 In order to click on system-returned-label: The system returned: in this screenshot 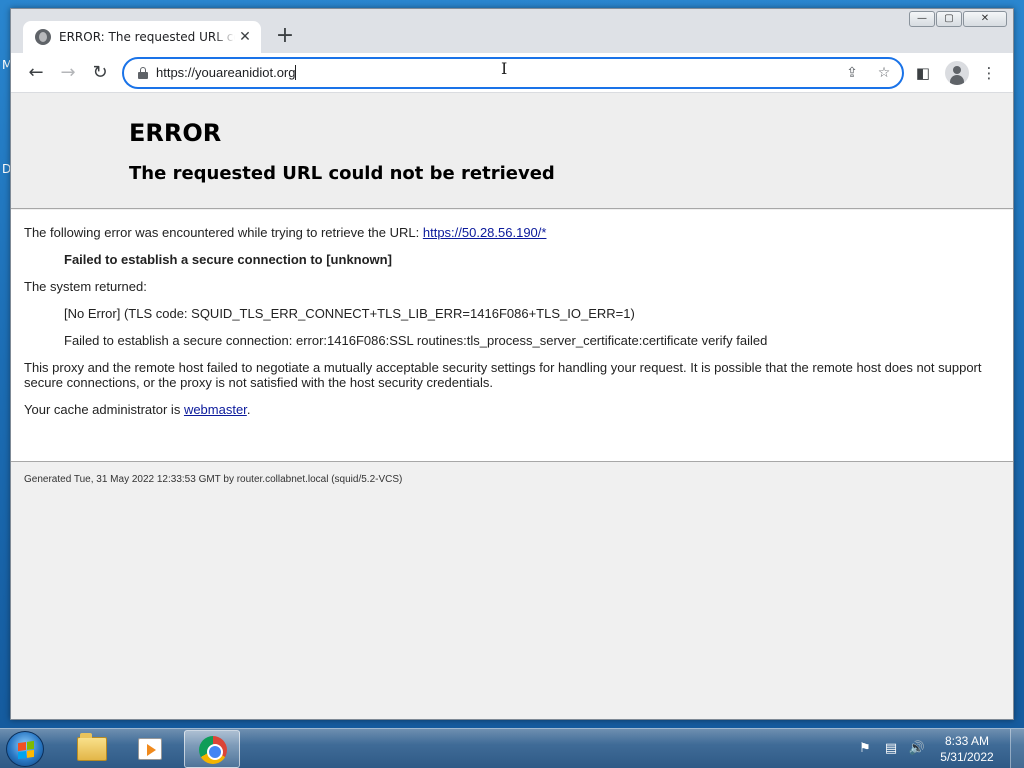, I will do `click(85, 286)`.